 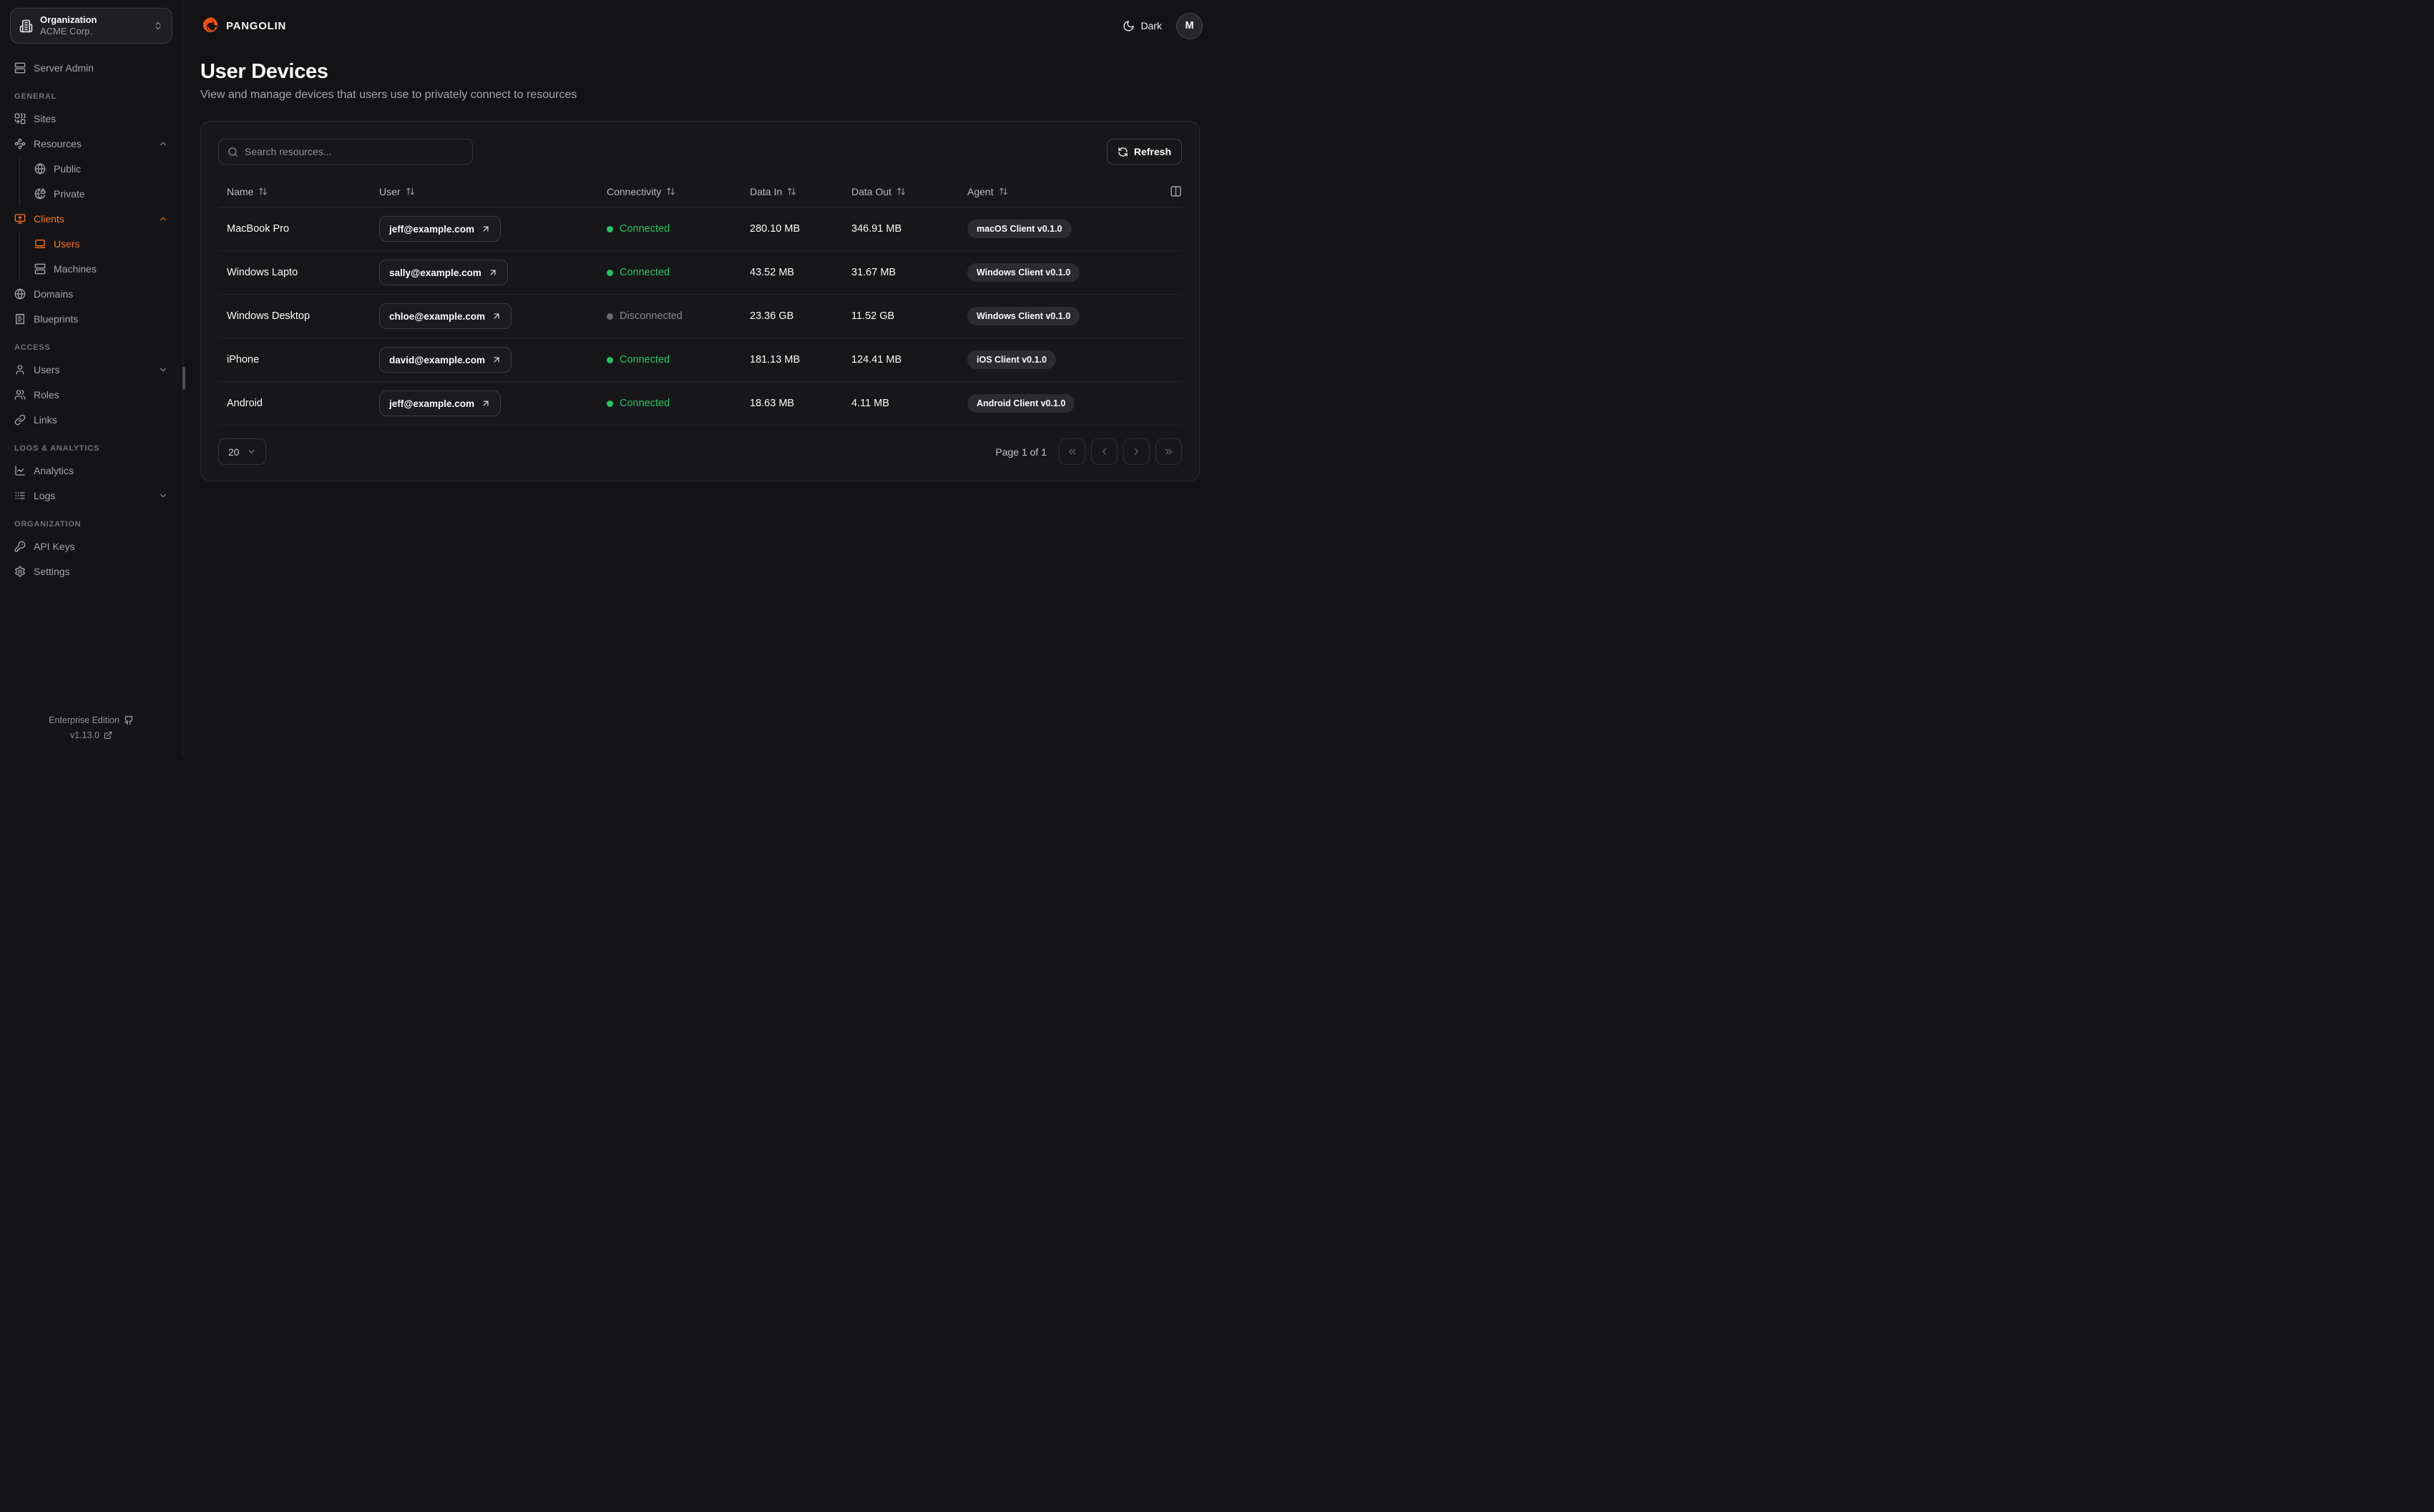 I want to click on next-page-button, so click(x=1136, y=451).